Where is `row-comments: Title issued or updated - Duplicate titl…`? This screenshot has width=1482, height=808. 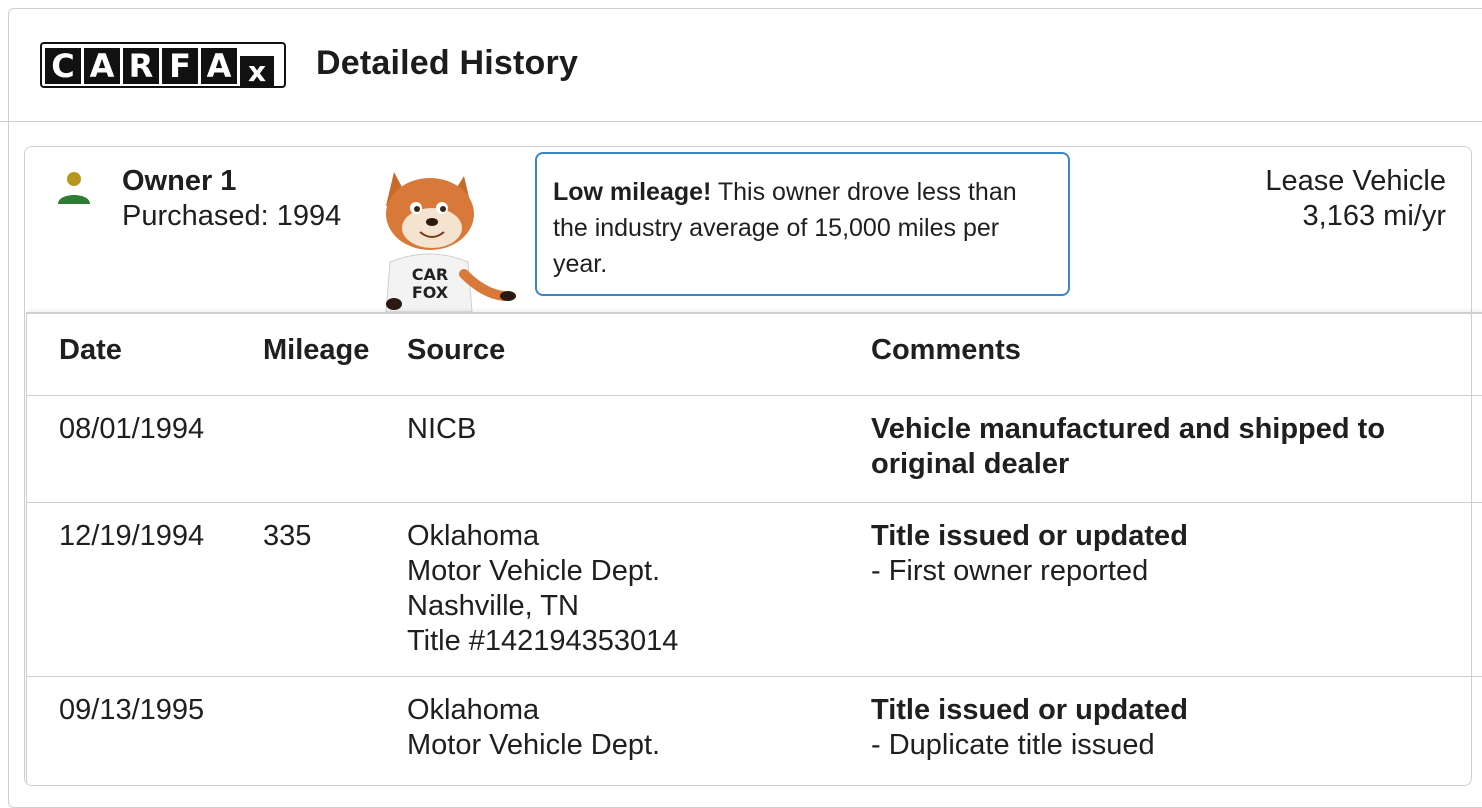 row-comments: Title issued or updated - Duplicate titl… is located at coordinates (1161, 728).